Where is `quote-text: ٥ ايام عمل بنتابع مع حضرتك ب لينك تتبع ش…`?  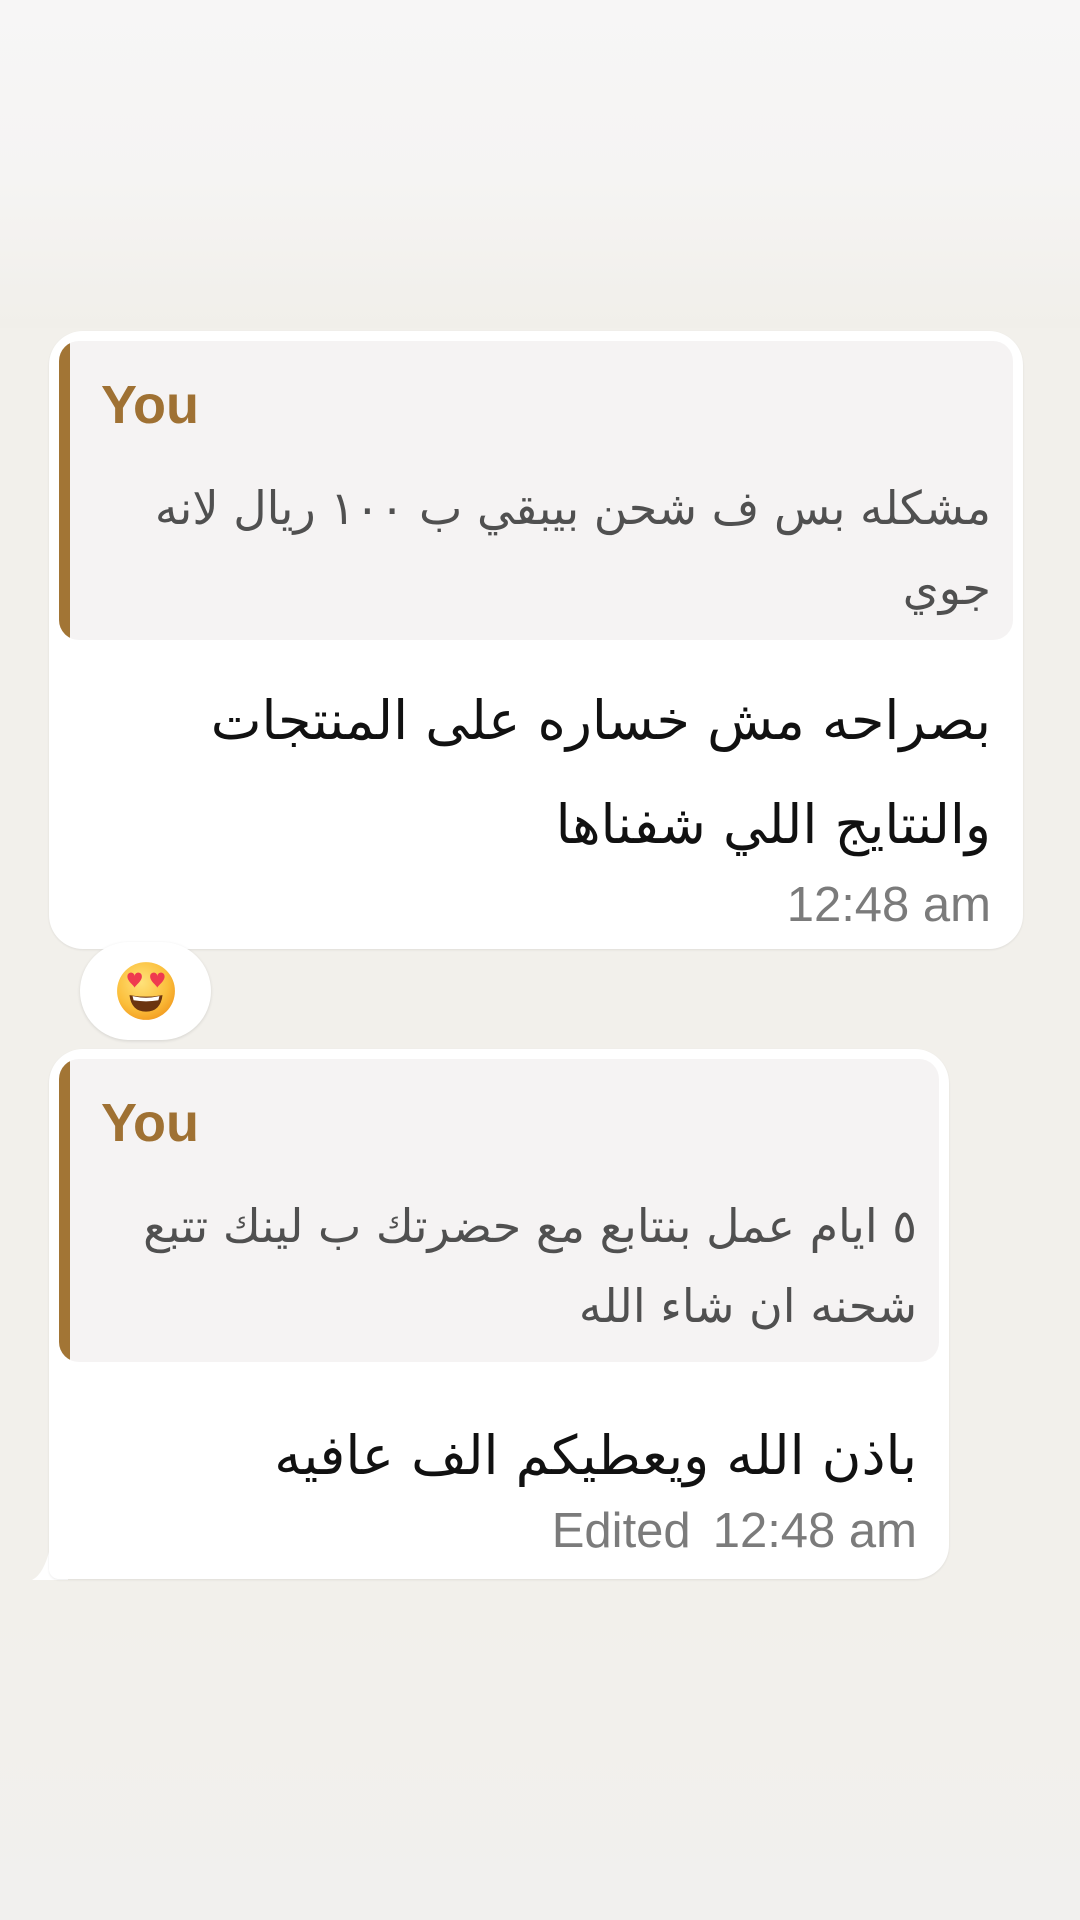
quote-text: ٥ ايام عمل بنتابع مع حضرتك ب لينك تتبع ش… is located at coordinates (530, 1266).